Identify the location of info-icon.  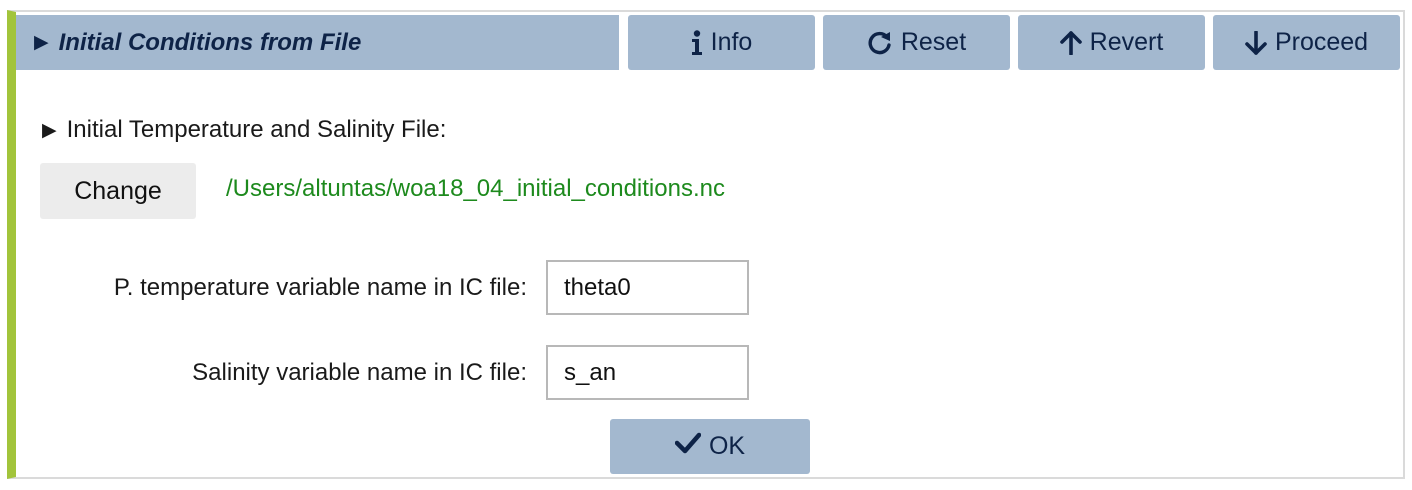
(697, 42).